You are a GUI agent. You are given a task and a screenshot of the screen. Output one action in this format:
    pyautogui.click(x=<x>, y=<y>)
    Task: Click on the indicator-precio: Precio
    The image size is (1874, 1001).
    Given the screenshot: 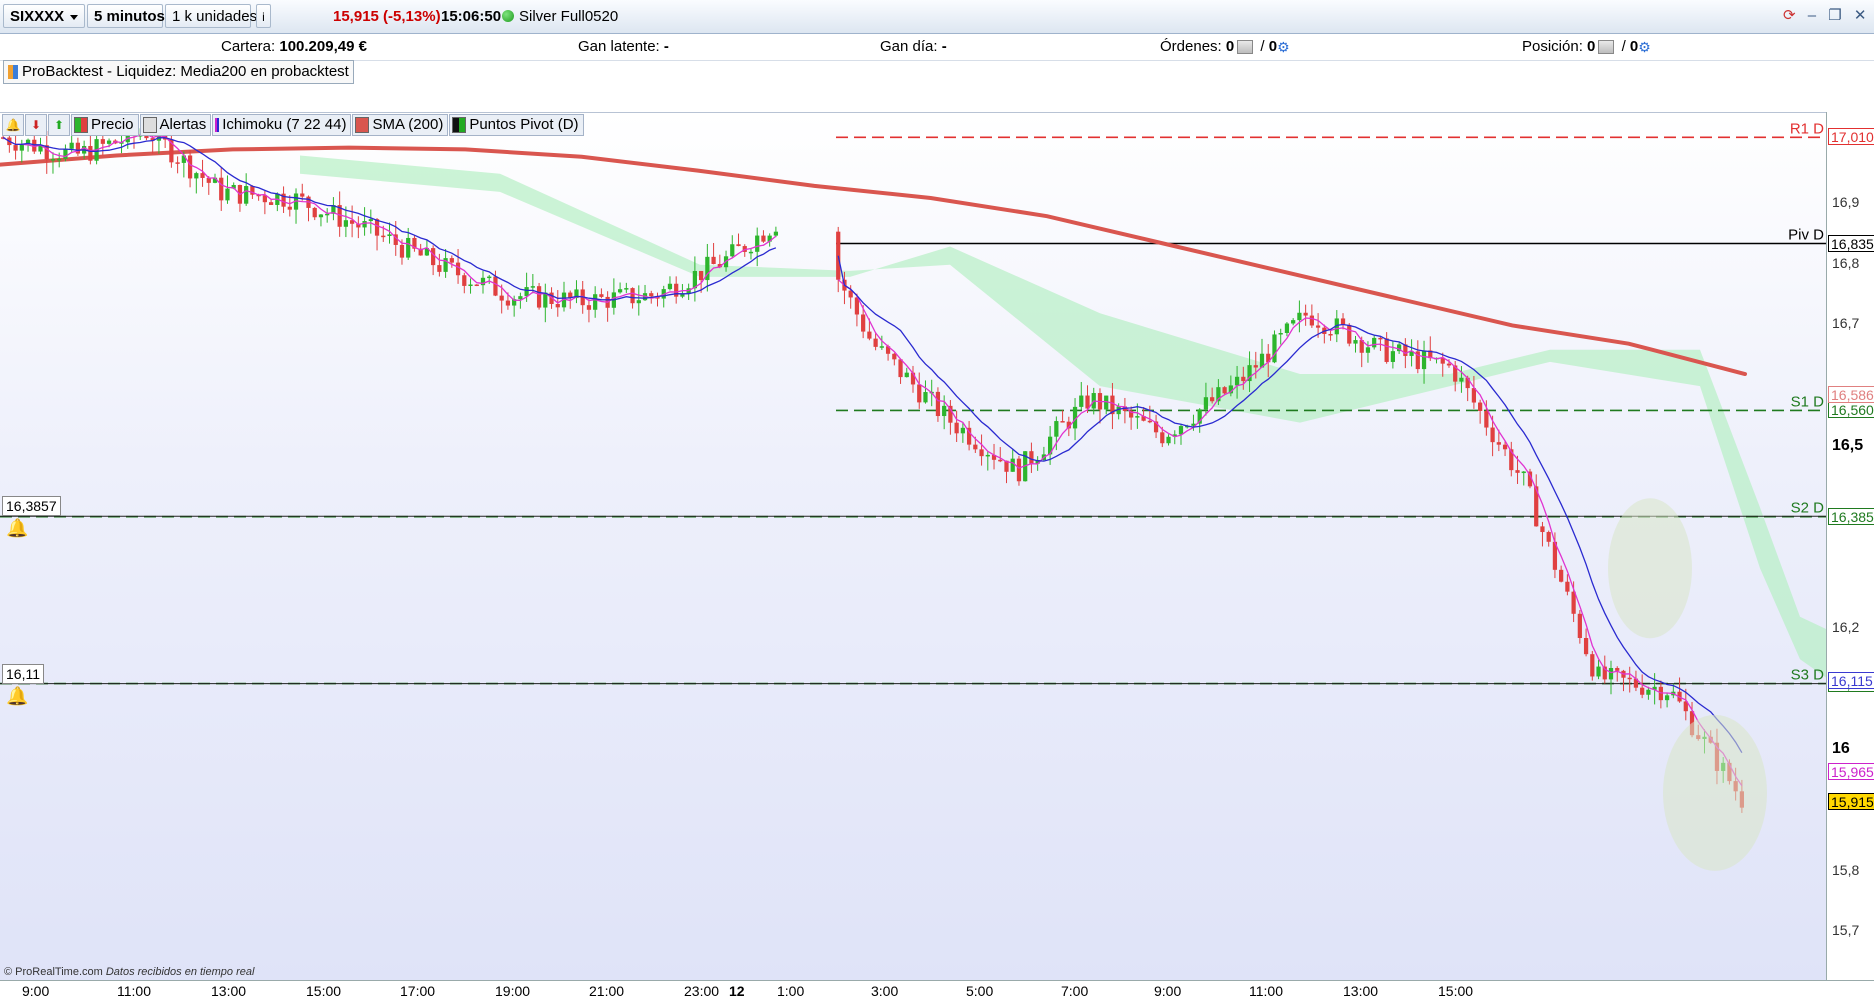 What is the action you would take?
    pyautogui.click(x=105, y=125)
    